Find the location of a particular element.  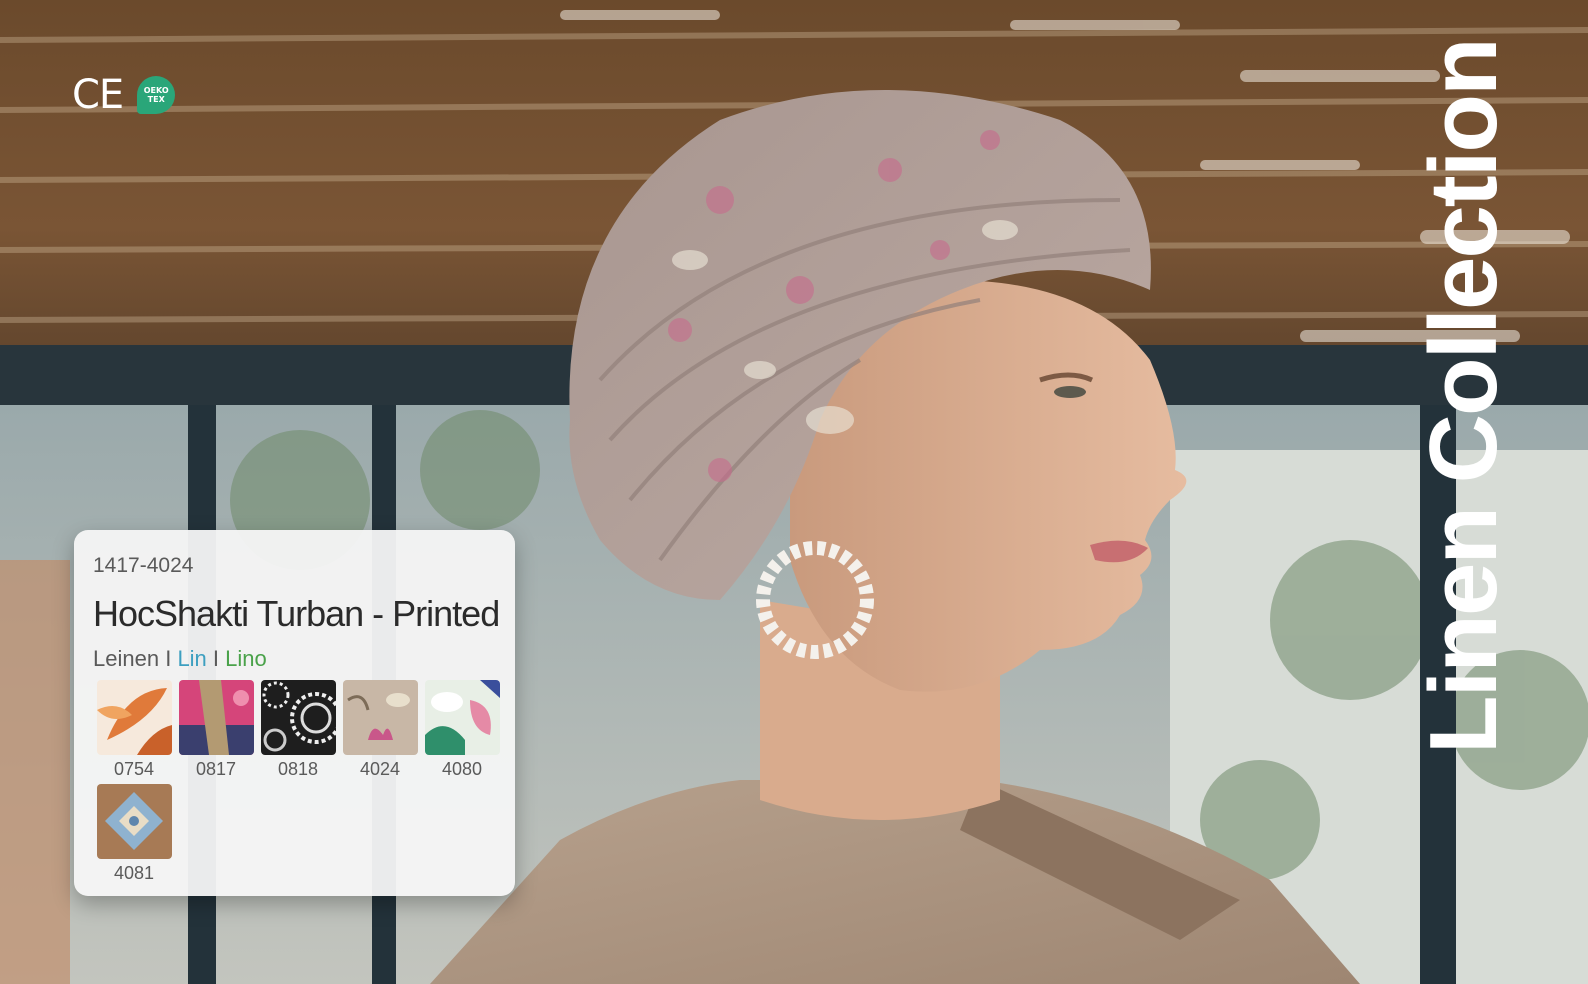

swatch-code: 4081 is located at coordinates (134, 873).